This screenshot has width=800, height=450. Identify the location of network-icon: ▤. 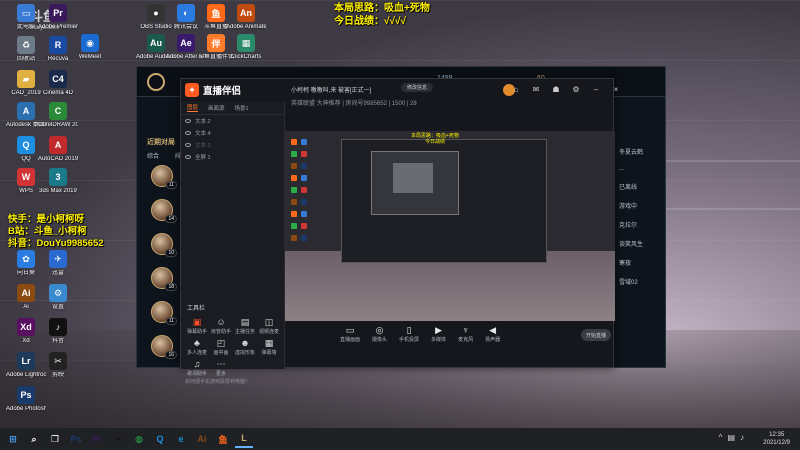
(731, 437).